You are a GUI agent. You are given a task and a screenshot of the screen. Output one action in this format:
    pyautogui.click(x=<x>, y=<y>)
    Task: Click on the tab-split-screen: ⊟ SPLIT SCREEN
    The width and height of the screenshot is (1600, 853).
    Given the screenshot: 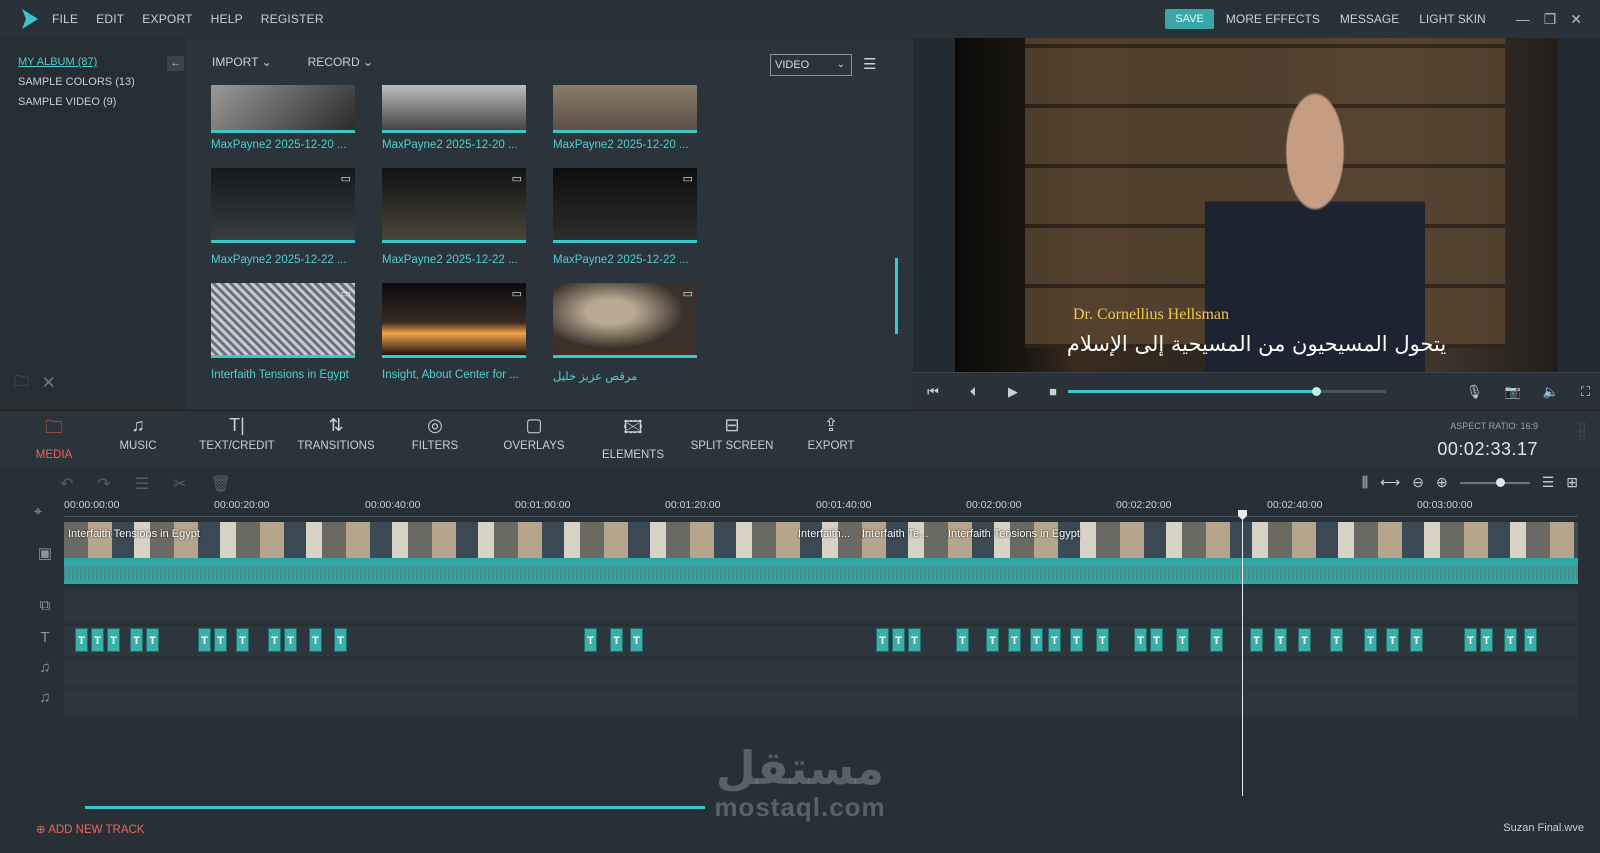 What is the action you would take?
    pyautogui.click(x=732, y=431)
    